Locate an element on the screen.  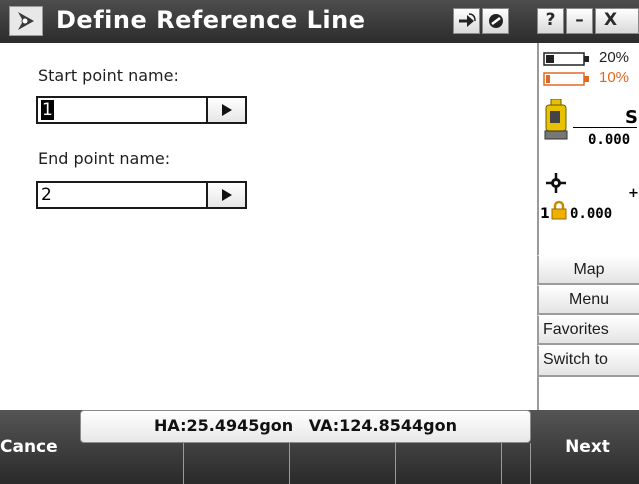
end-point-field: 2 is located at coordinates (141, 195).